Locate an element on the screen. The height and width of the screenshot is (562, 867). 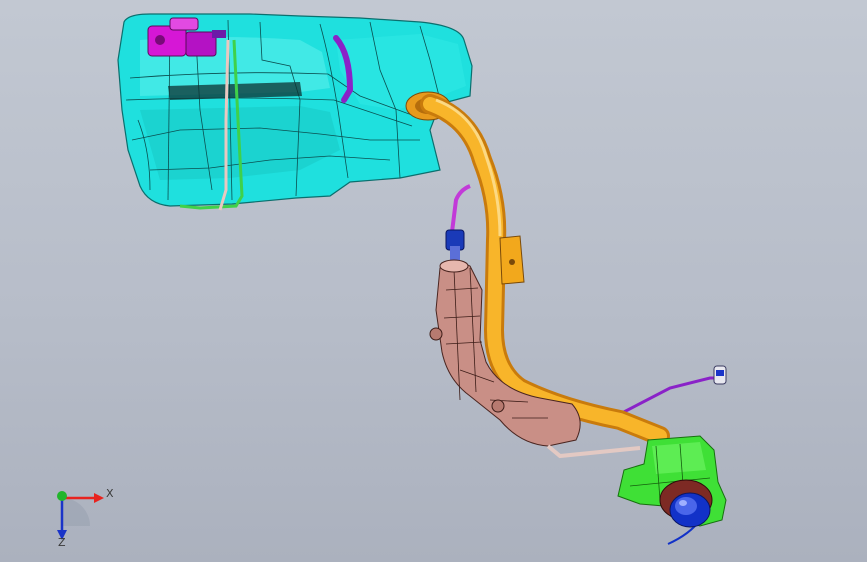
mounting-bracket is located at coordinates (512, 260).